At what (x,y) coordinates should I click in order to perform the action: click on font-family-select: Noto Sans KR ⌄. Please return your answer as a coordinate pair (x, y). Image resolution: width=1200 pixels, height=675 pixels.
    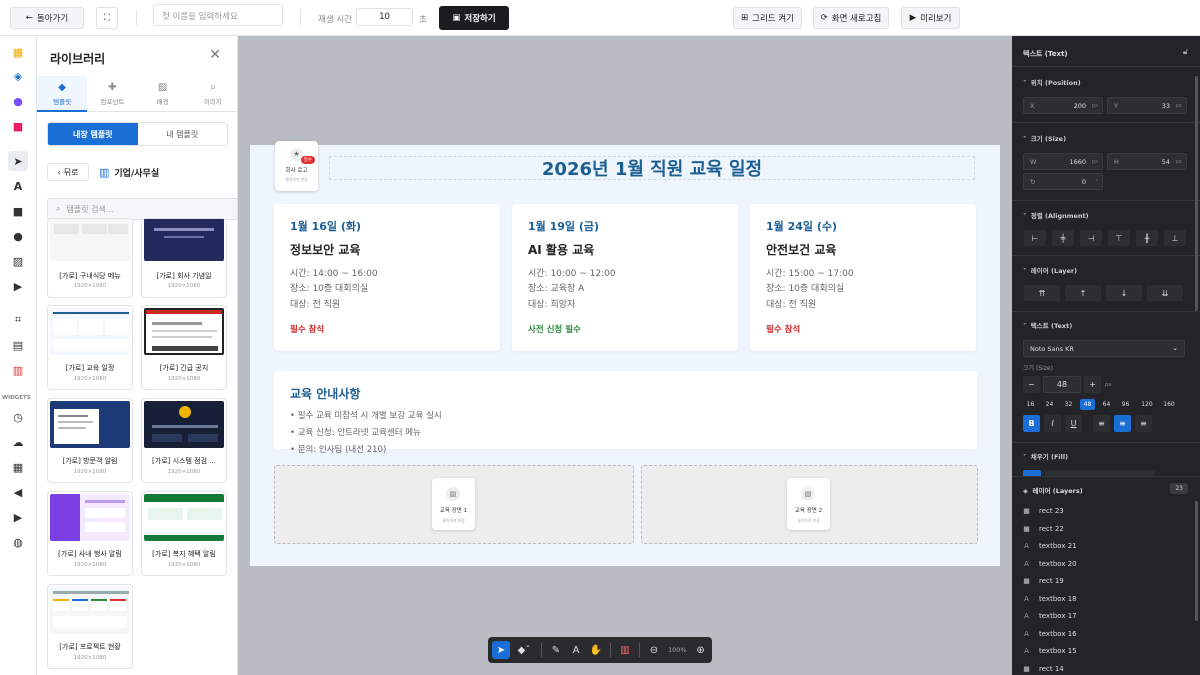
    Looking at the image, I should click on (1104, 348).